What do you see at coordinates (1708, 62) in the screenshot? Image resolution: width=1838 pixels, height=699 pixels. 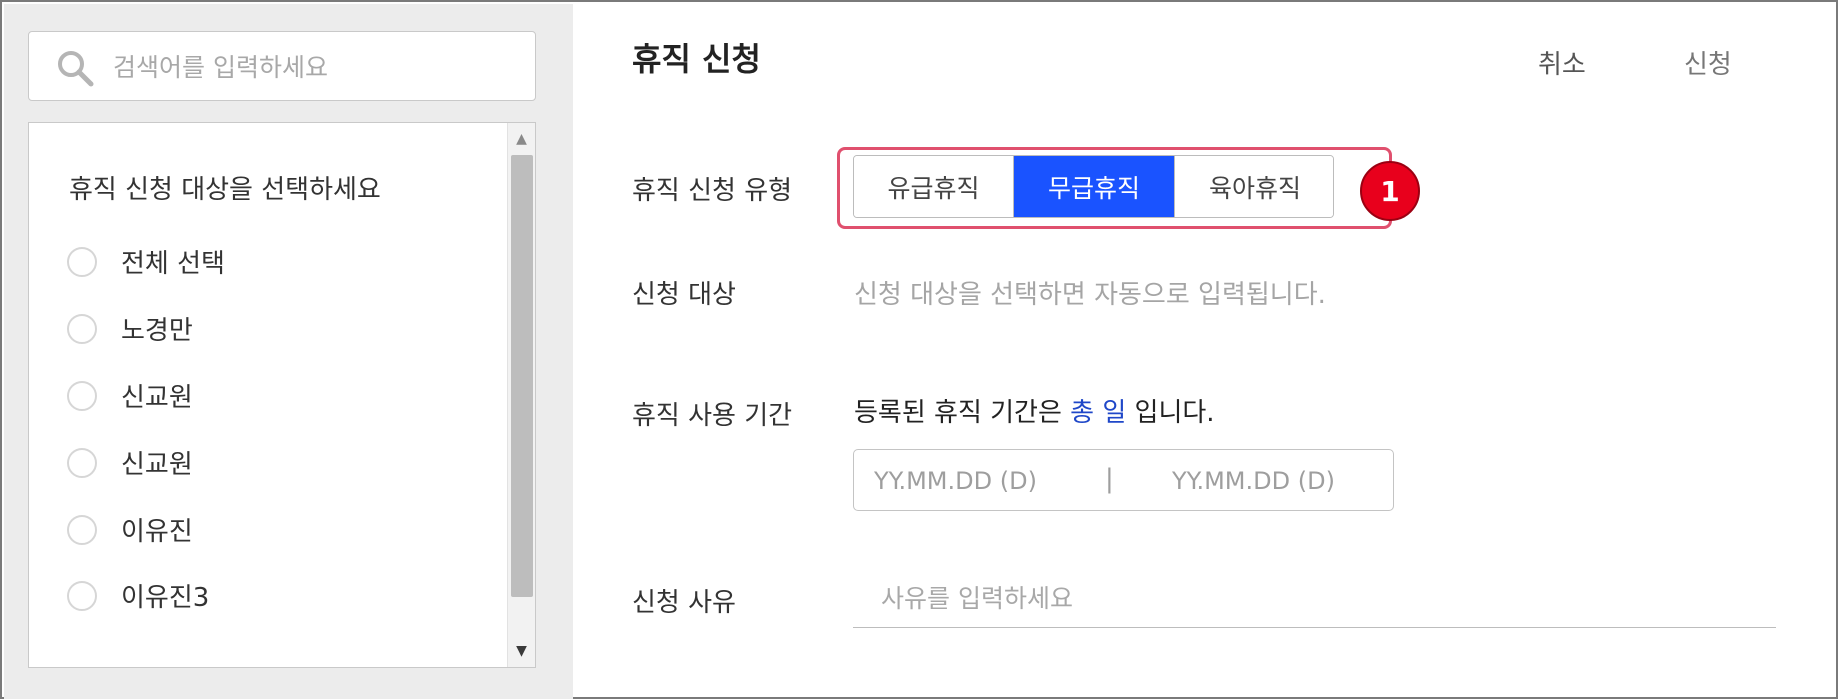 I see `apply-button: 신청` at bounding box center [1708, 62].